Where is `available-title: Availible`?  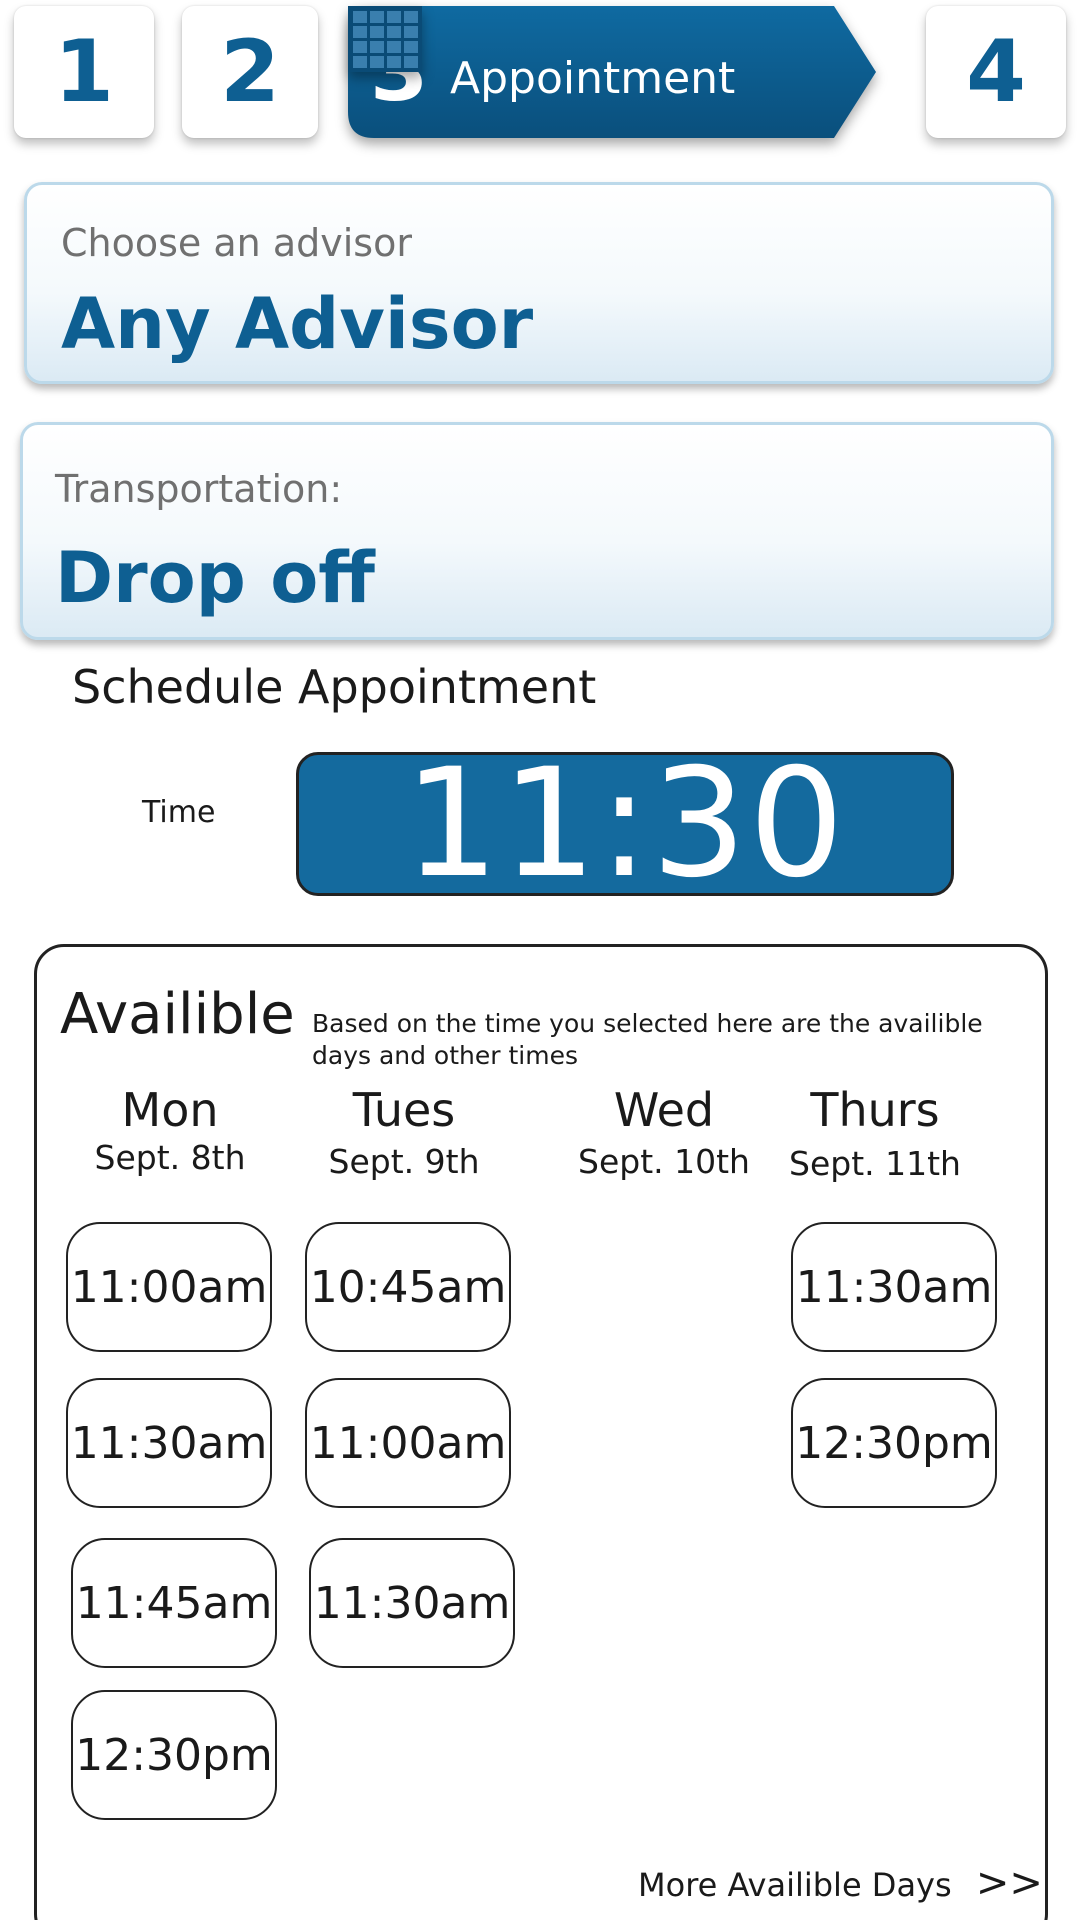
available-title: Availible is located at coordinates (177, 1014).